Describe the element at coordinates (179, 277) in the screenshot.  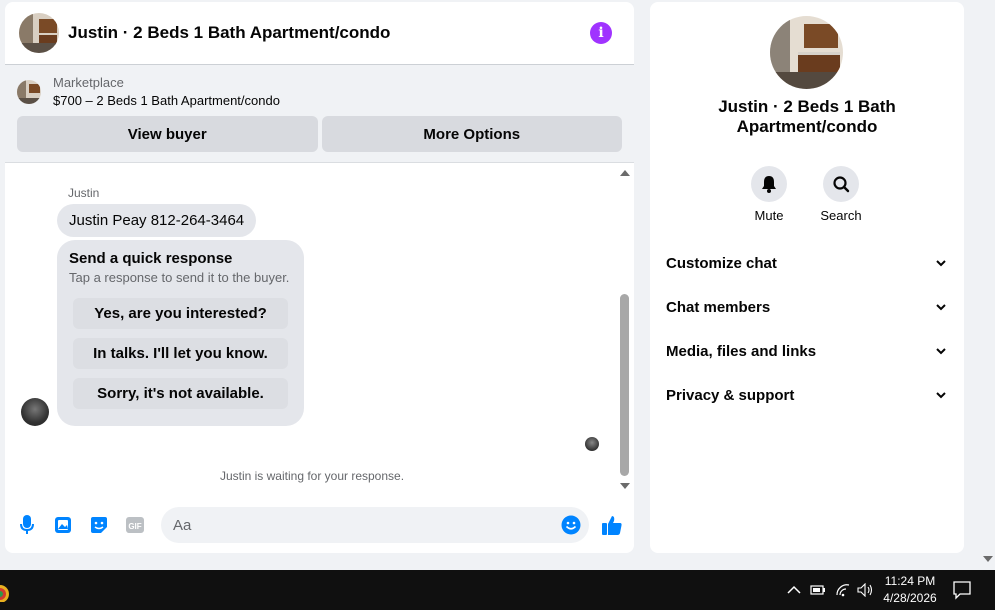
I see `quick-response-subtitle: Tap a response to send it to the buyer.` at that location.